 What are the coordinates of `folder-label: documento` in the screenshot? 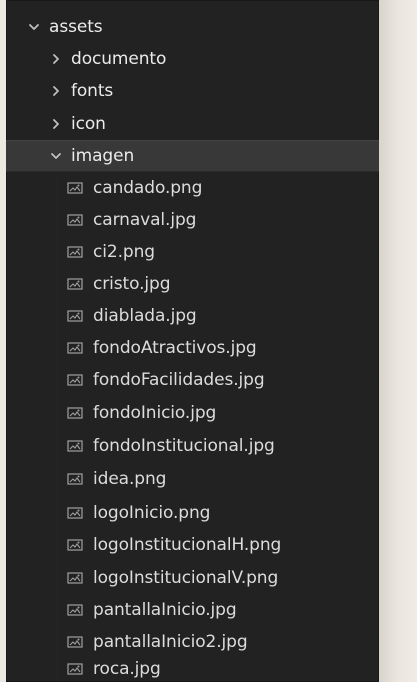 It's located at (119, 59).